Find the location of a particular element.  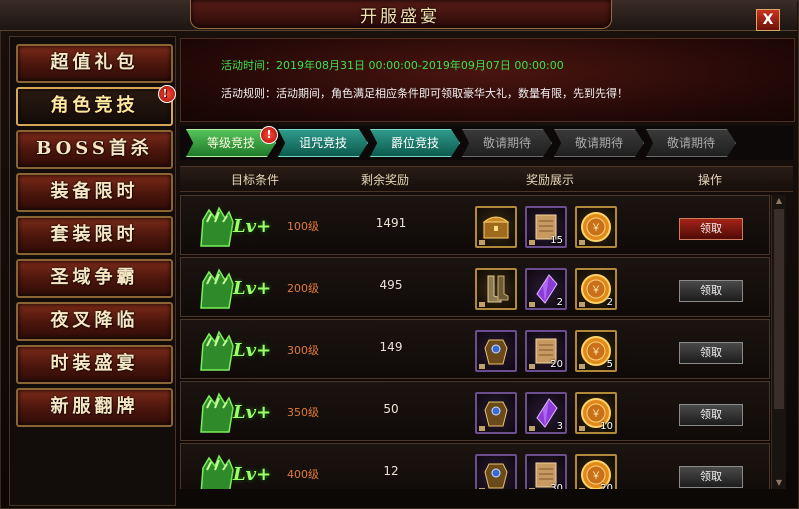

sidebar-item-label: 时装盛宴 is located at coordinates (94, 363).